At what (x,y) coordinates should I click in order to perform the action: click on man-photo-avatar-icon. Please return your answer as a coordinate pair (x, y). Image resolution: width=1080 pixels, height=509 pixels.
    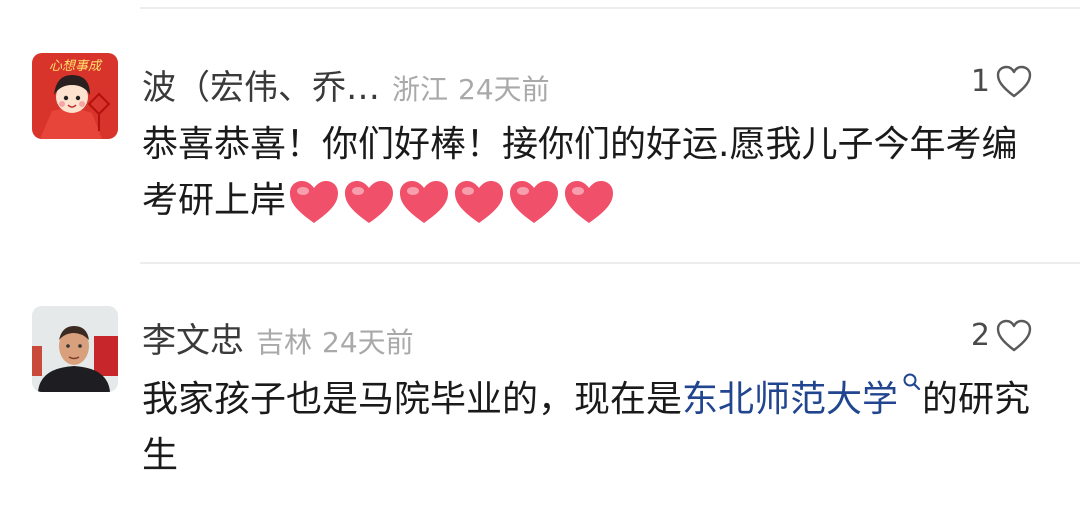
    Looking at the image, I should click on (75, 349).